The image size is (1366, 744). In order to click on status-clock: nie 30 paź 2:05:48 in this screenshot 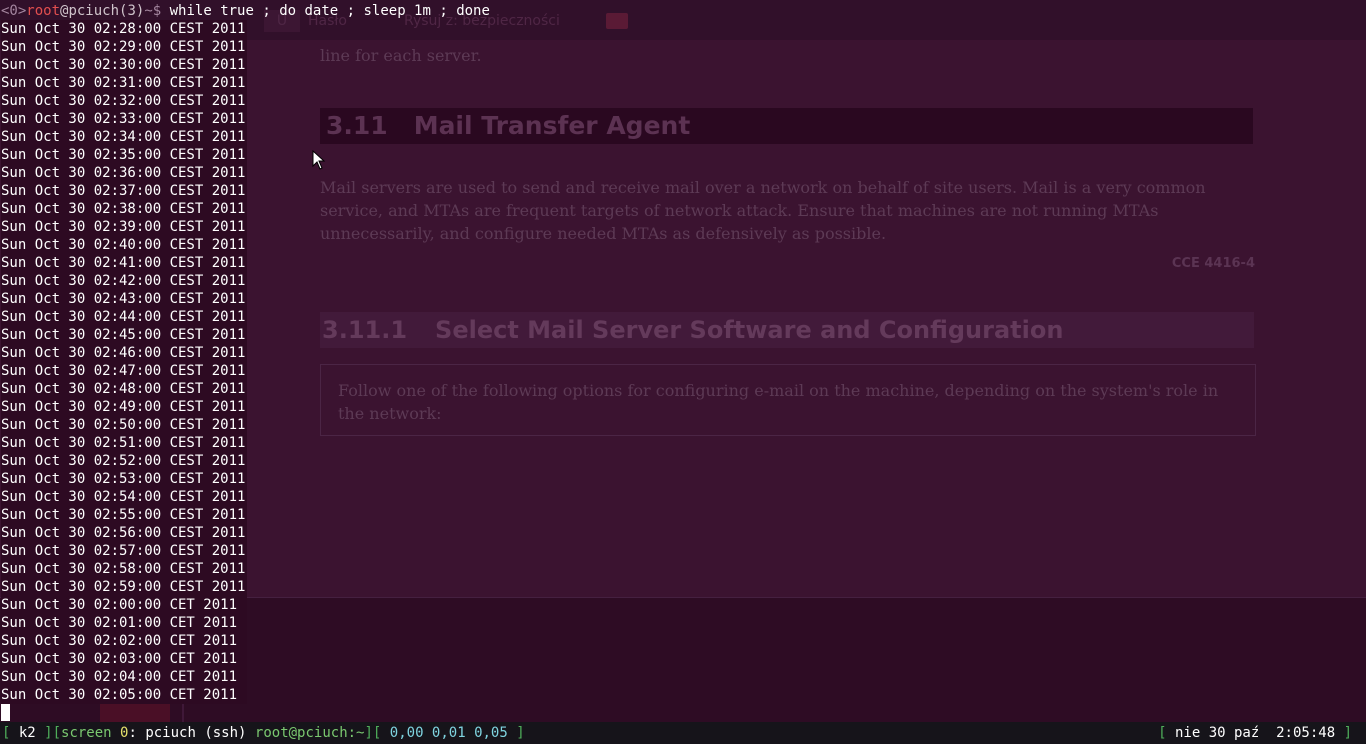, I will do `click(1255, 733)`.